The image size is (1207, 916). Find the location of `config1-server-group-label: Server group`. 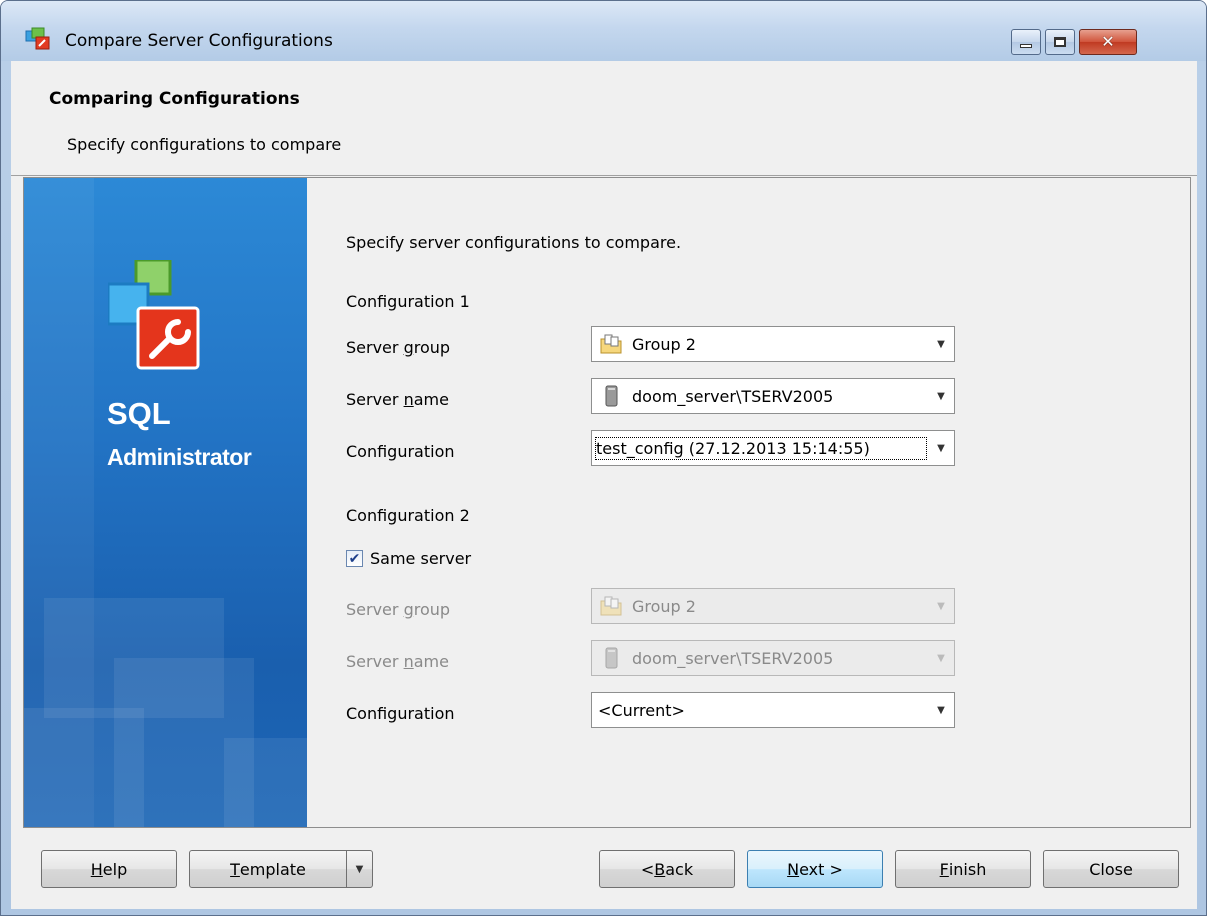

config1-server-group-label: Server group is located at coordinates (398, 347).